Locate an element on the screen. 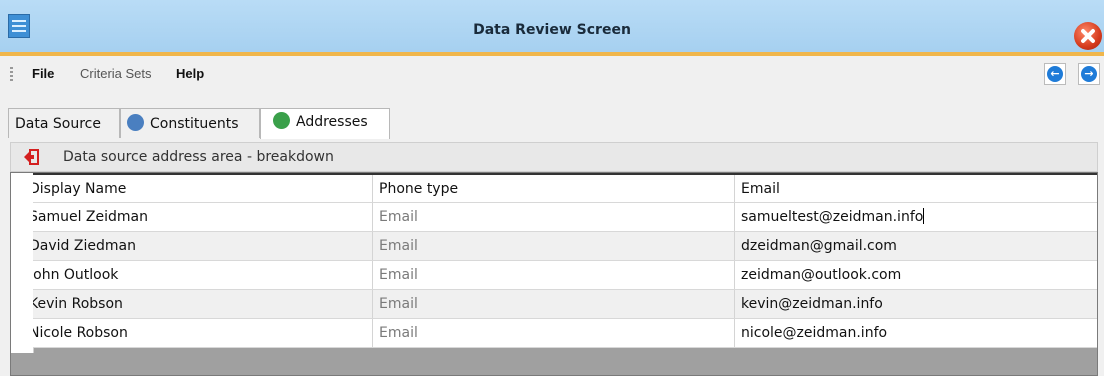  panel-header: Data source address area - breakdown is located at coordinates (554, 157).